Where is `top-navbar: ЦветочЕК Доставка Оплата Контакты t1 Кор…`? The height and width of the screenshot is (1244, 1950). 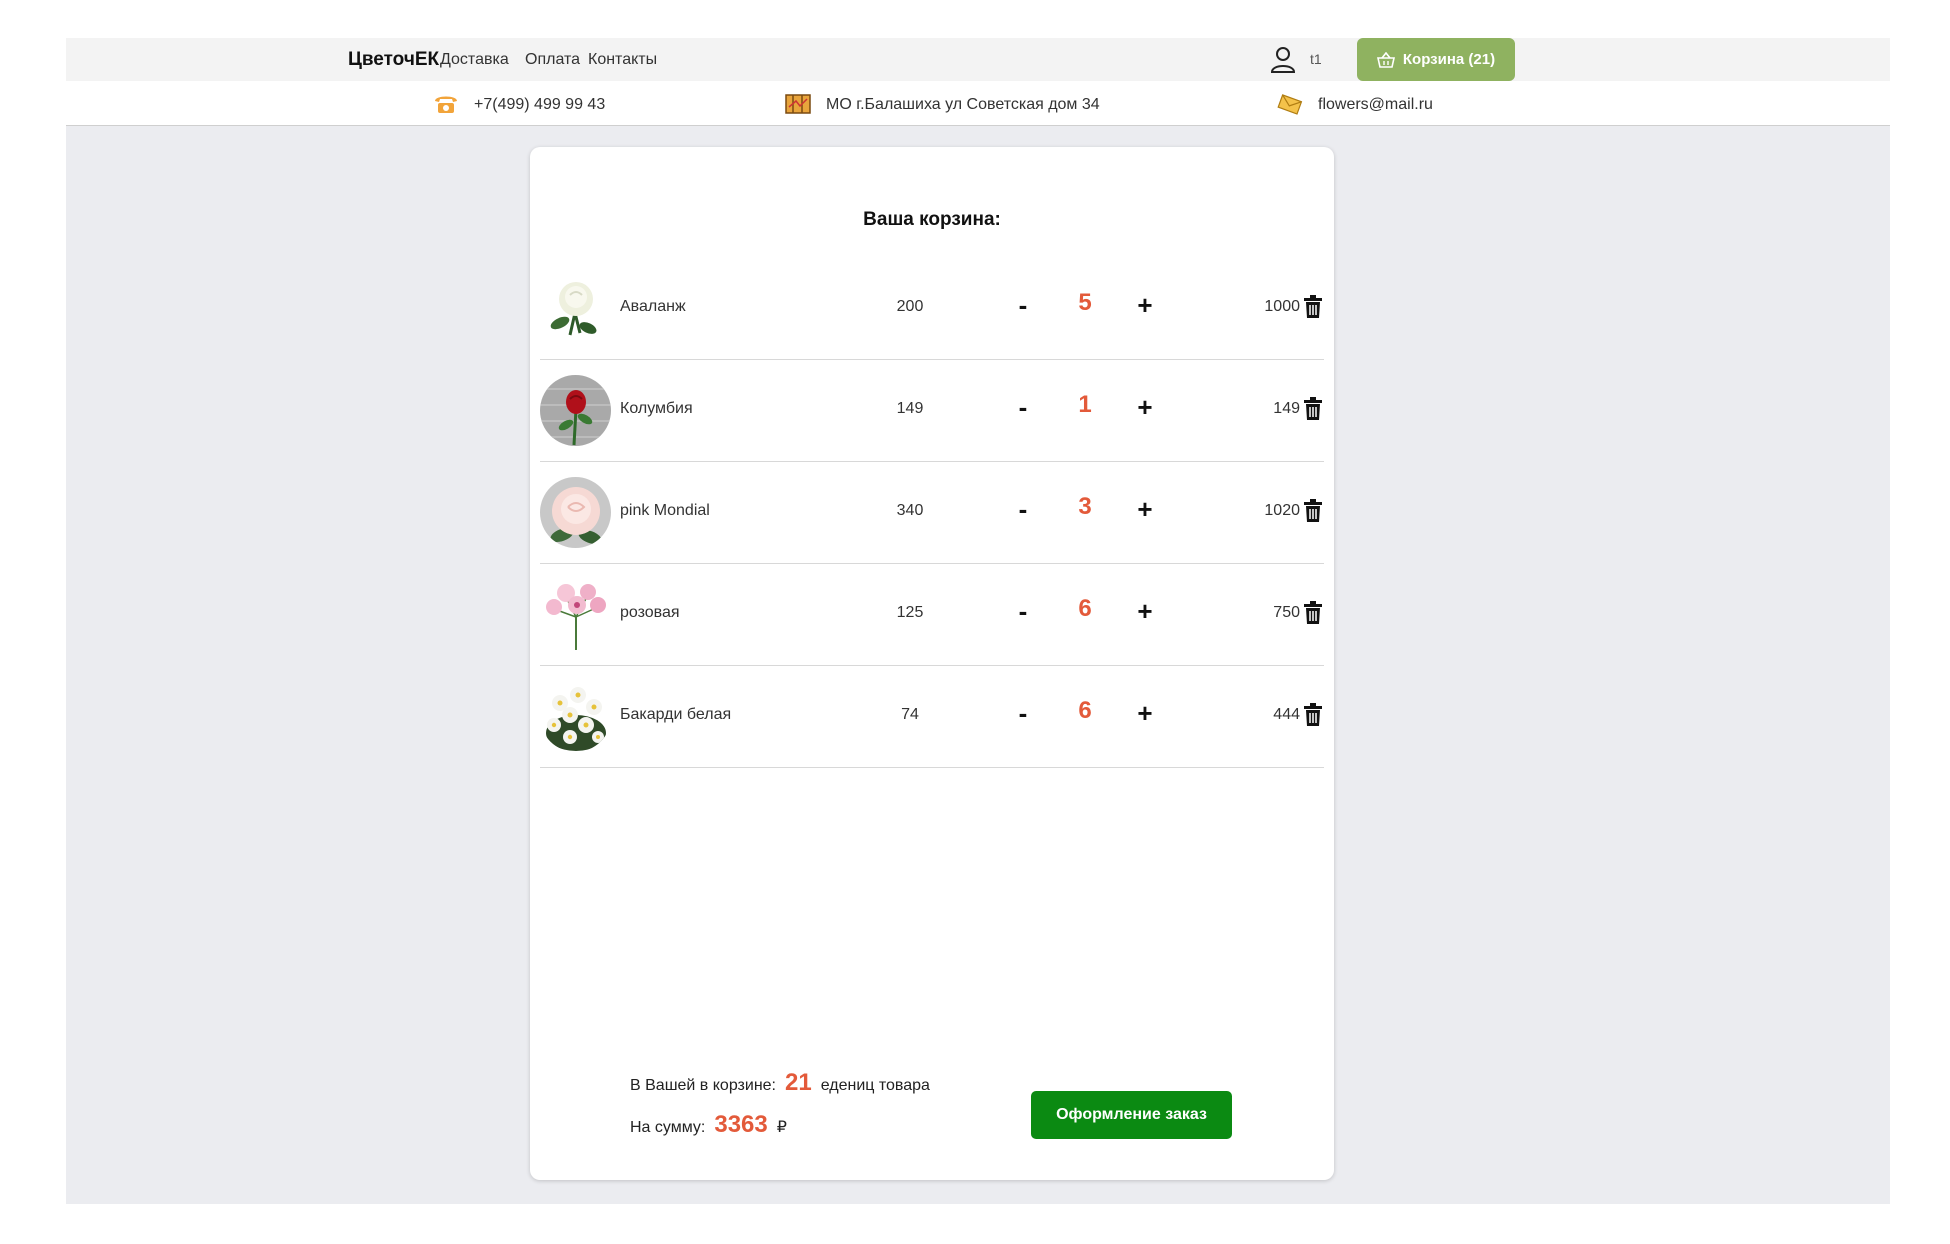
top-navbar: ЦветочЕК Доставка Оплата Контакты t1 Кор… is located at coordinates (978, 59).